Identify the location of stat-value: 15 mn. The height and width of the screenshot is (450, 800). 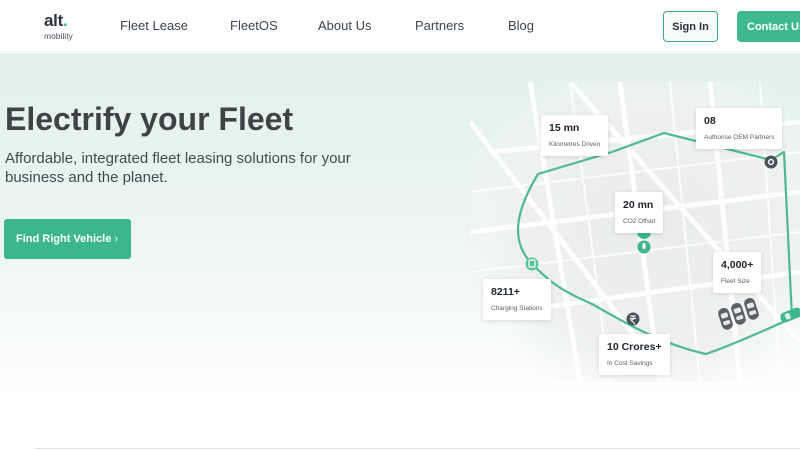
(564, 128).